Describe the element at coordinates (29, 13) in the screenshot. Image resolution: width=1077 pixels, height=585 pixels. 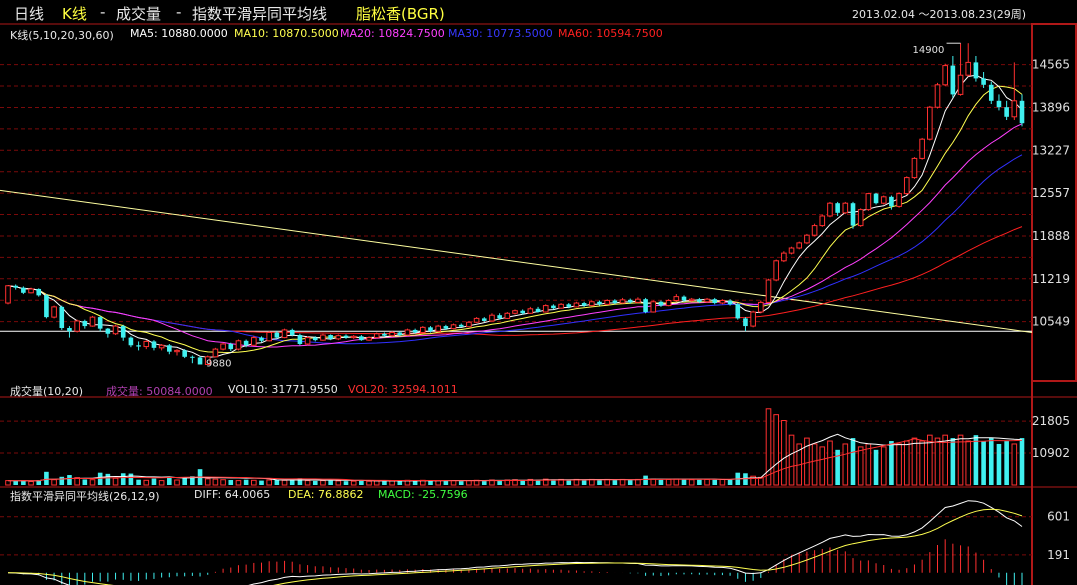
I see `period-label: 日线` at that location.